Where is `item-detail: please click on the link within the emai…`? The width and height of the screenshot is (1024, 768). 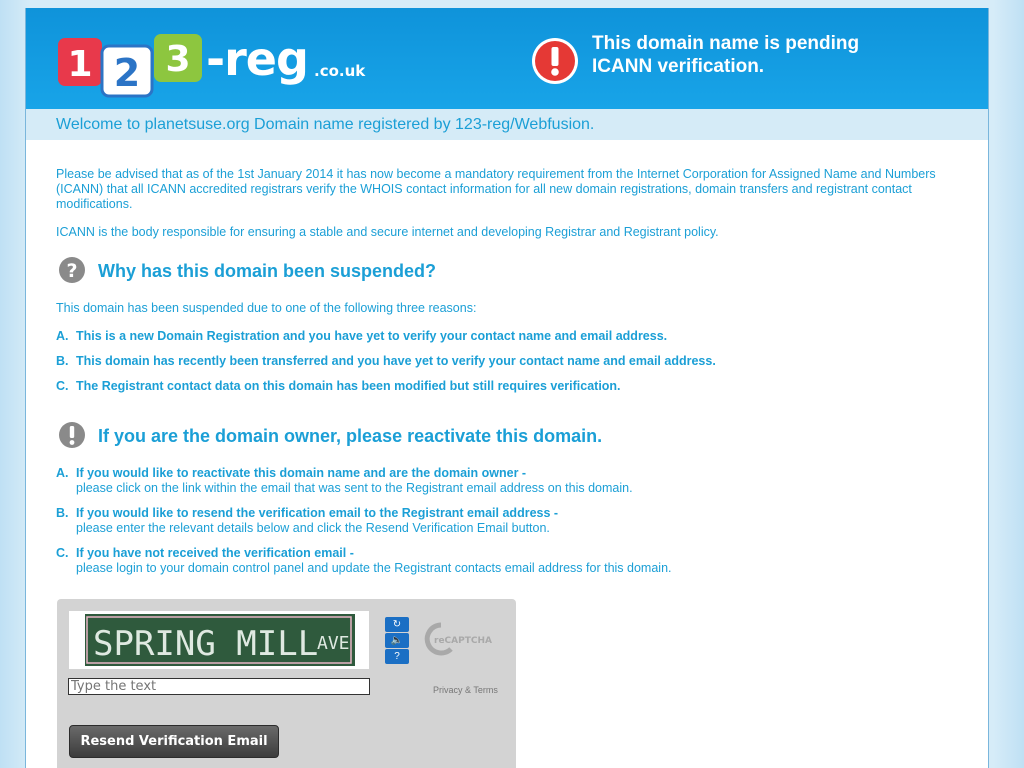
item-detail: please click on the link within the emai… is located at coordinates (354, 488).